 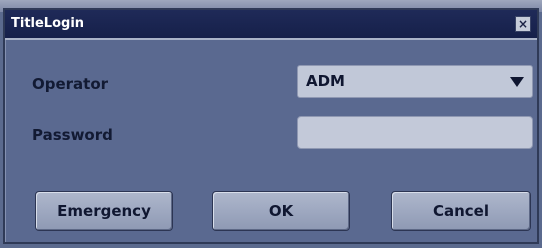 I want to click on password-input, so click(x=415, y=132).